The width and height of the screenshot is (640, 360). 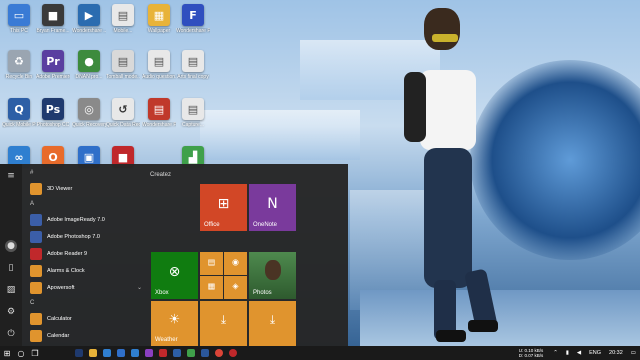 What do you see at coordinates (11, 176) in the screenshot?
I see `hamburger-icon: ≡` at bounding box center [11, 176].